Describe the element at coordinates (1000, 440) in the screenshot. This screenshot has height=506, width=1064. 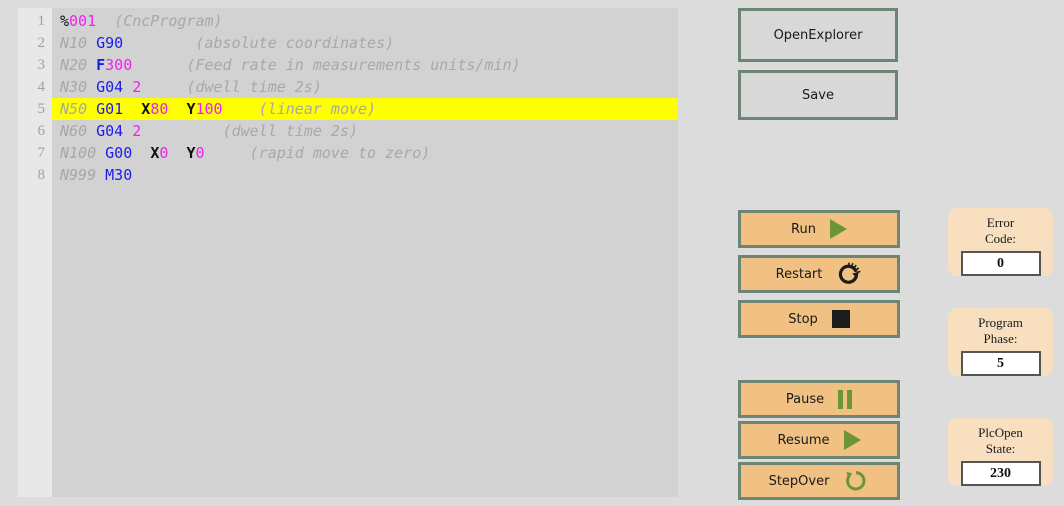
I see `plcopen-state-label: PlcOpen State:` at that location.